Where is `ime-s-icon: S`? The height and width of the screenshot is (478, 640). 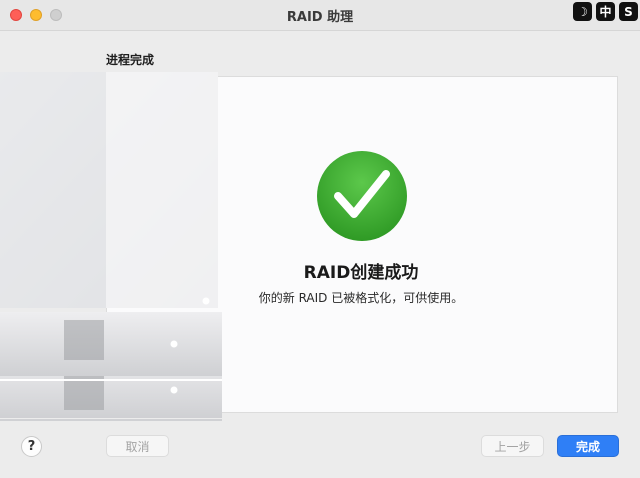 ime-s-icon: S is located at coordinates (628, 11).